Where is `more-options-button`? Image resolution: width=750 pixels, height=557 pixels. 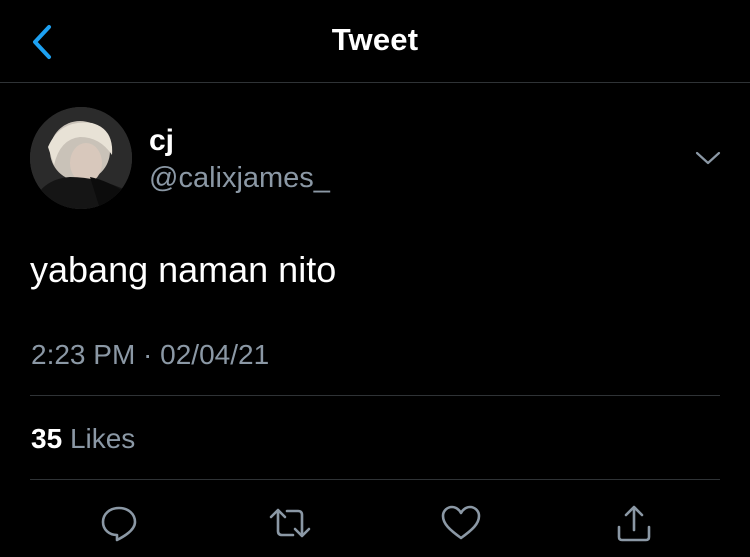
more-options-button is located at coordinates (708, 158).